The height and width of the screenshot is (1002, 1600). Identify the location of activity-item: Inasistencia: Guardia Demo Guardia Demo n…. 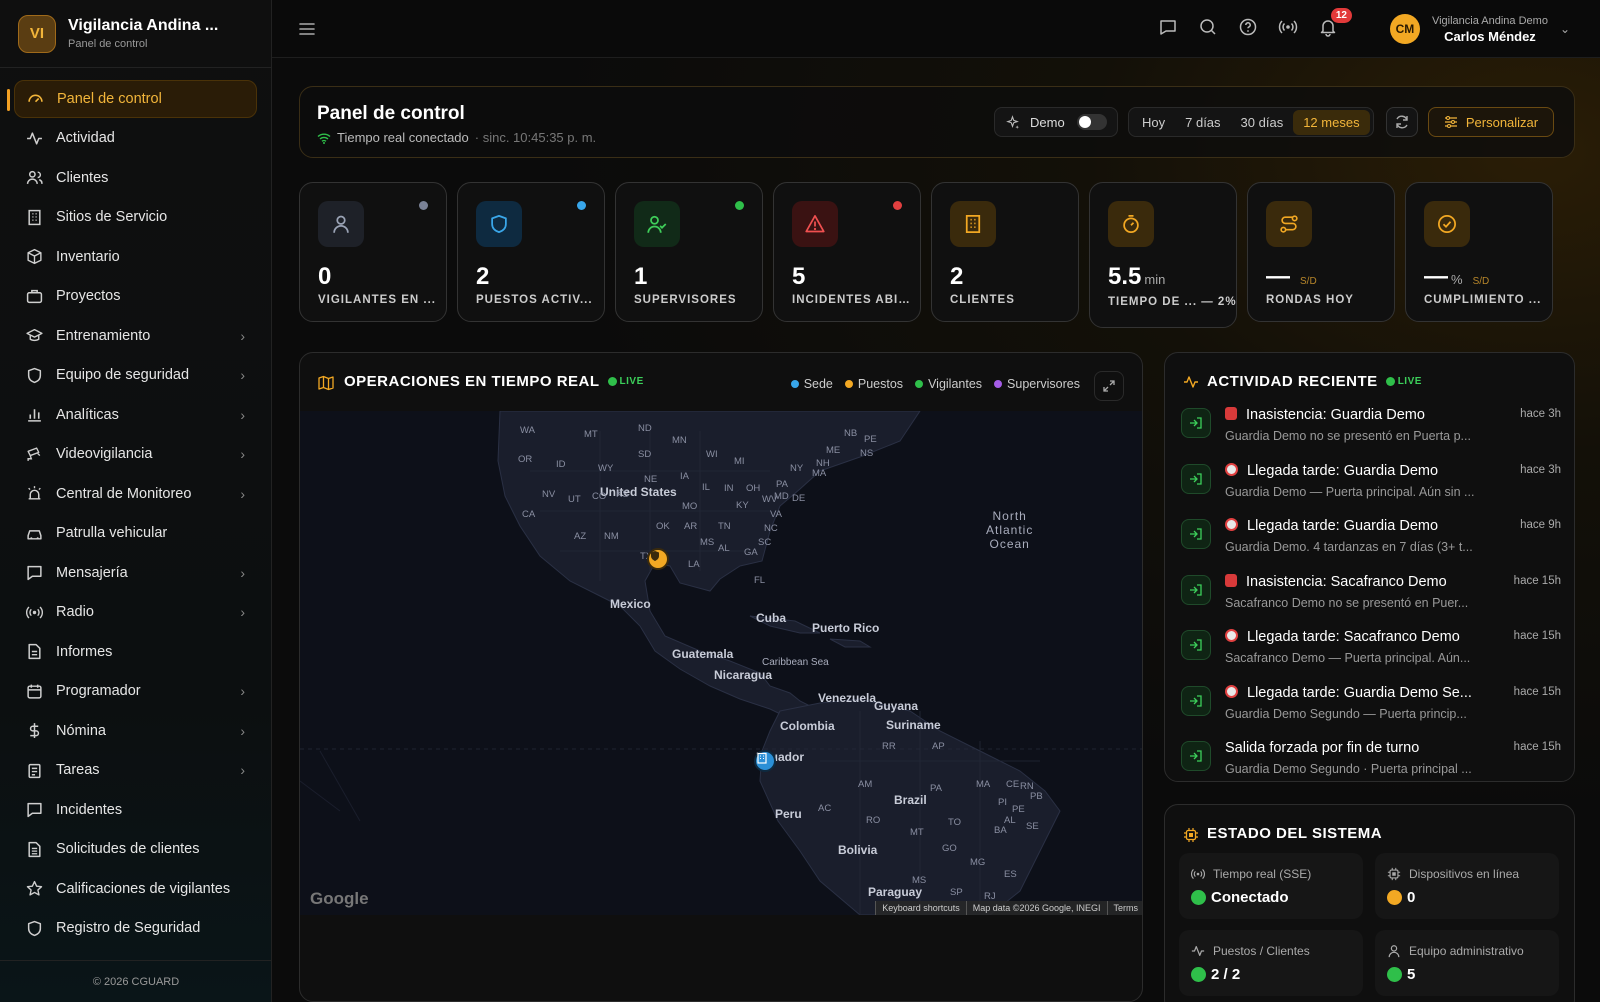
(1371, 431).